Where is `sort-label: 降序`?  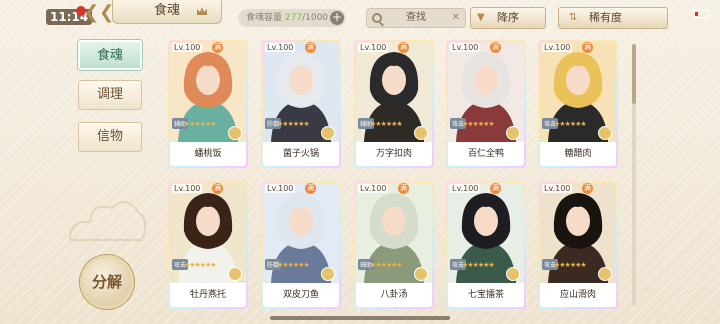 sort-label: 降序 is located at coordinates (508, 17).